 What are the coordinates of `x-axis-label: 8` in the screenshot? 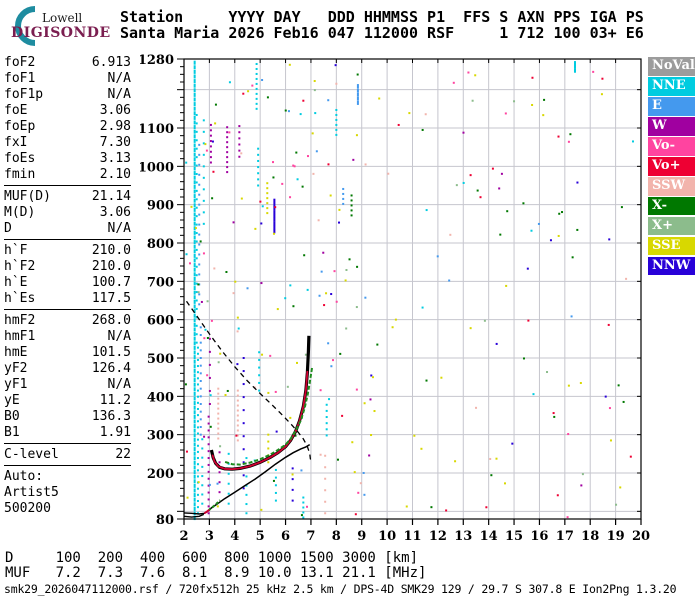 It's located at (336, 536).